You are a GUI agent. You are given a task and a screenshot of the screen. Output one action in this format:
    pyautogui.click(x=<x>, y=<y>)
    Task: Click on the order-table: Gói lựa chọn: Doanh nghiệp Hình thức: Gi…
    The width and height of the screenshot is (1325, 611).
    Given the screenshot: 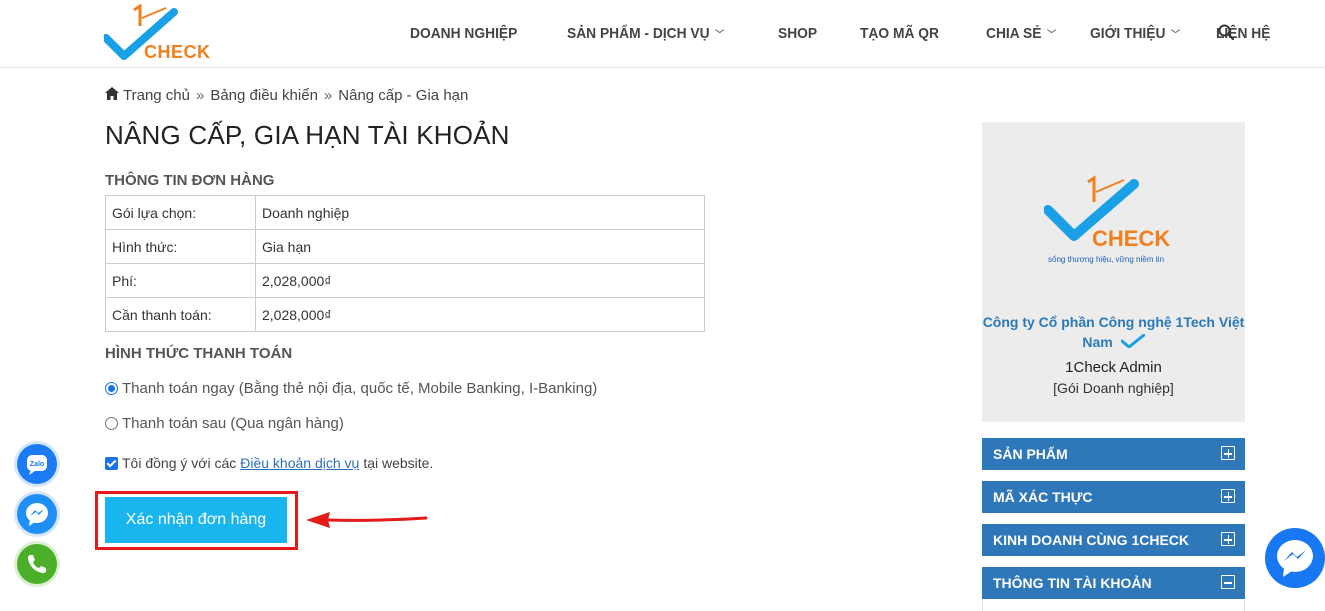 What is the action you would take?
    pyautogui.click(x=405, y=263)
    